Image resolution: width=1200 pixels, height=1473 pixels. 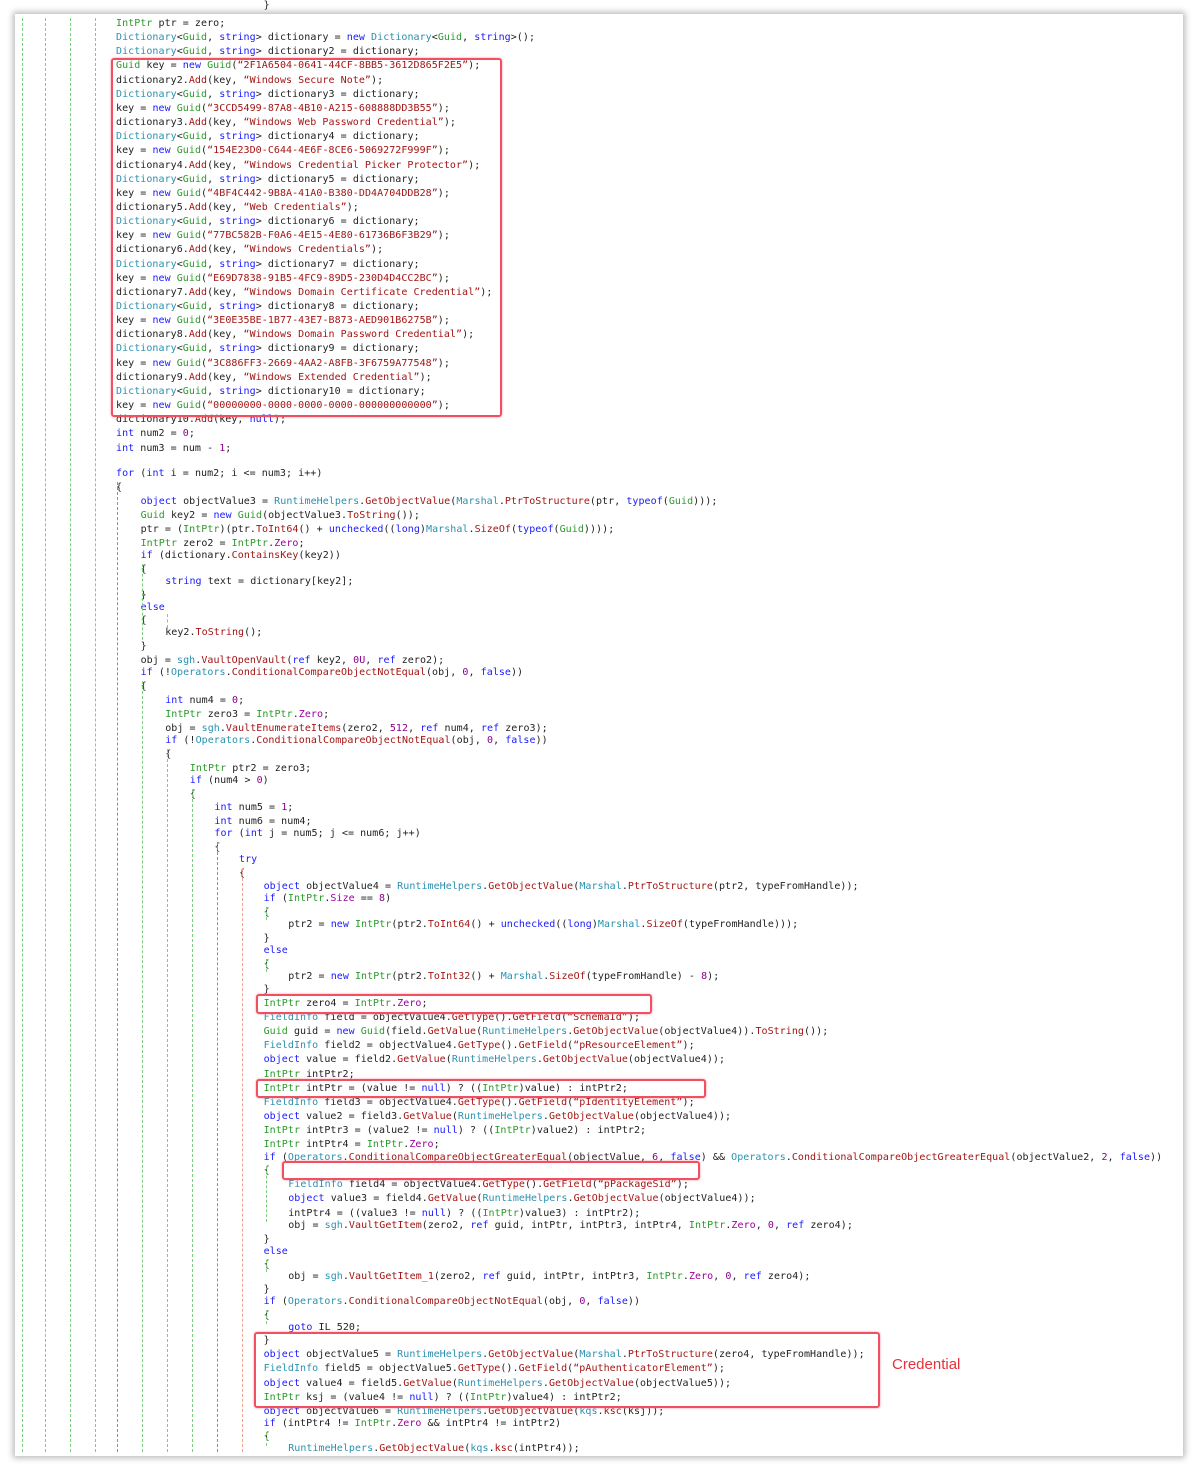 I want to click on ppackagesid-highlight, so click(x=491, y=1170).